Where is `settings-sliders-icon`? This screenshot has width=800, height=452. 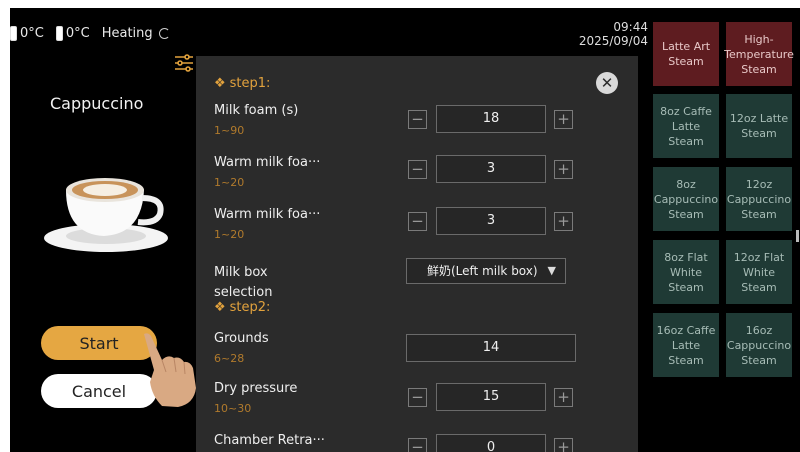
settings-sliders-icon is located at coordinates (184, 63).